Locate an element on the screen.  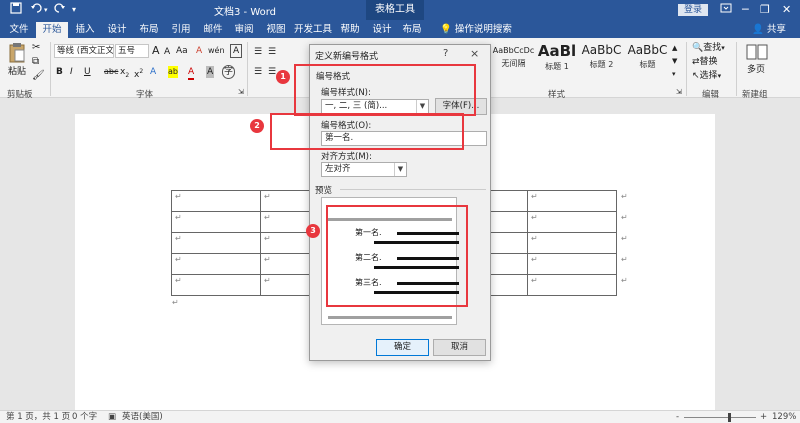
font-size-combo: 五号 is located at coordinates (132, 51).